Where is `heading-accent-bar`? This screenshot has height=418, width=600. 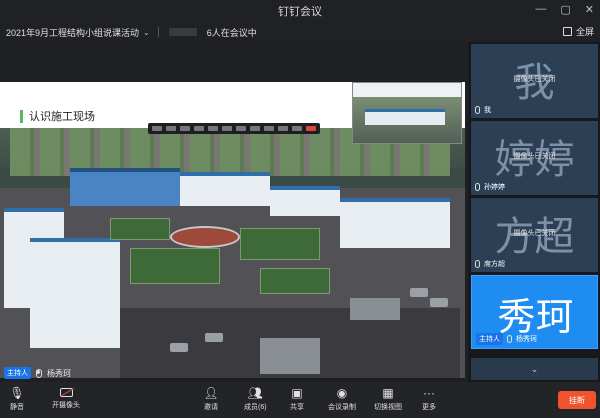 heading-accent-bar is located at coordinates (21, 116).